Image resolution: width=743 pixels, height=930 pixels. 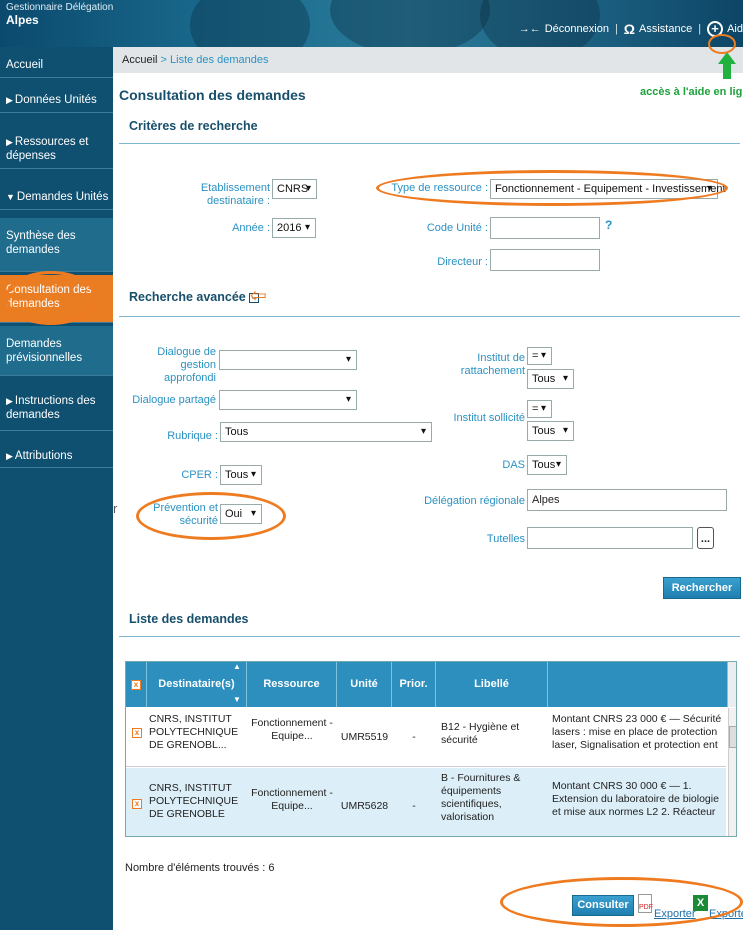 I want to click on breadcrumb-home: Accueil, so click(x=139, y=60).